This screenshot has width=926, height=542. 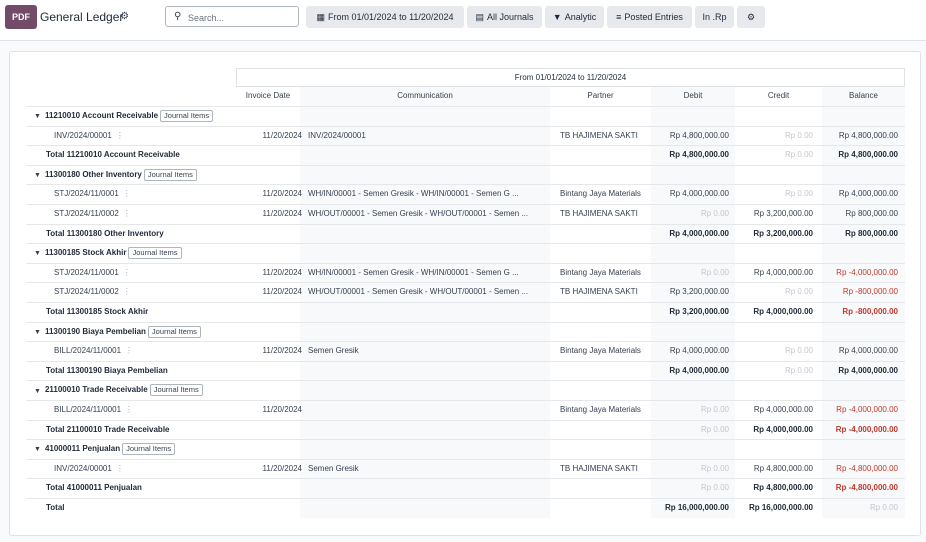 I want to click on account-header: ▼ 11300180 Other Inventory Journal Items, so click(x=115, y=174).